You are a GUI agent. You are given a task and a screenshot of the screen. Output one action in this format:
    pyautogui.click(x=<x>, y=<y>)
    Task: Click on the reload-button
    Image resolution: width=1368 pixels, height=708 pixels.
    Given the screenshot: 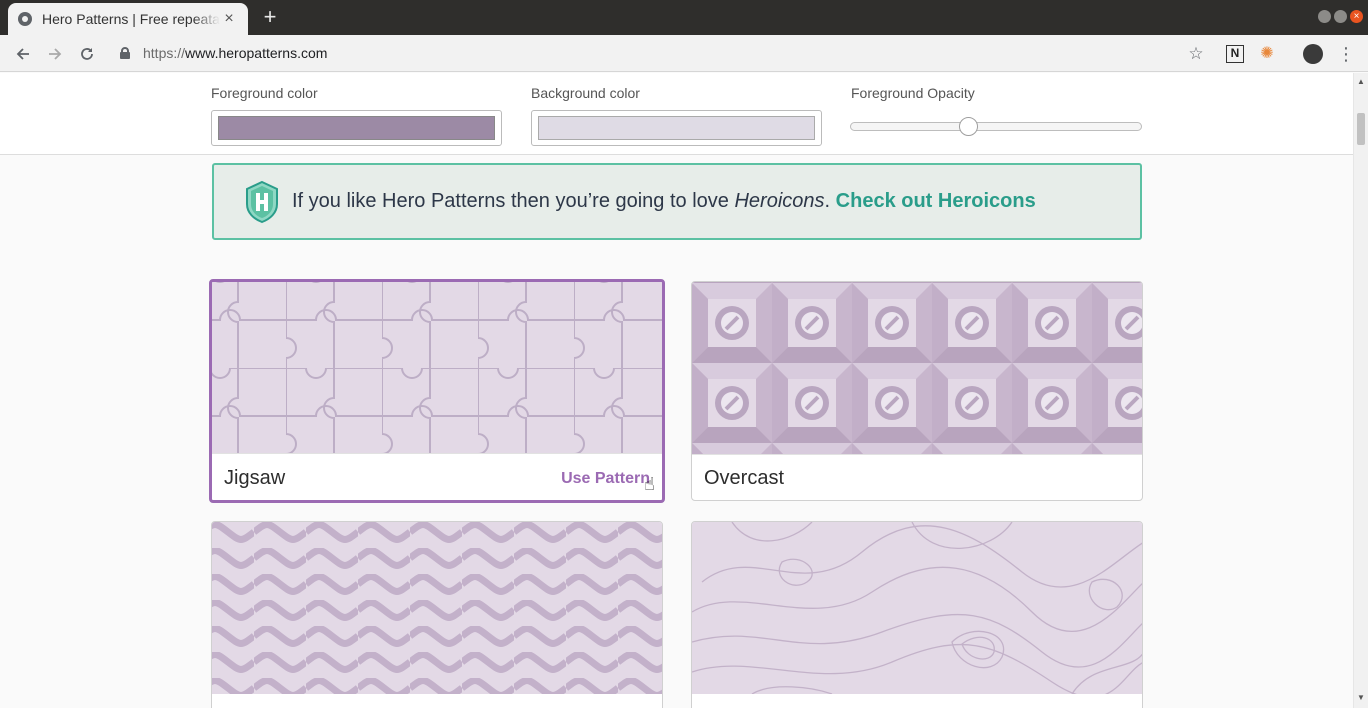 What is the action you would take?
    pyautogui.click(x=87, y=54)
    